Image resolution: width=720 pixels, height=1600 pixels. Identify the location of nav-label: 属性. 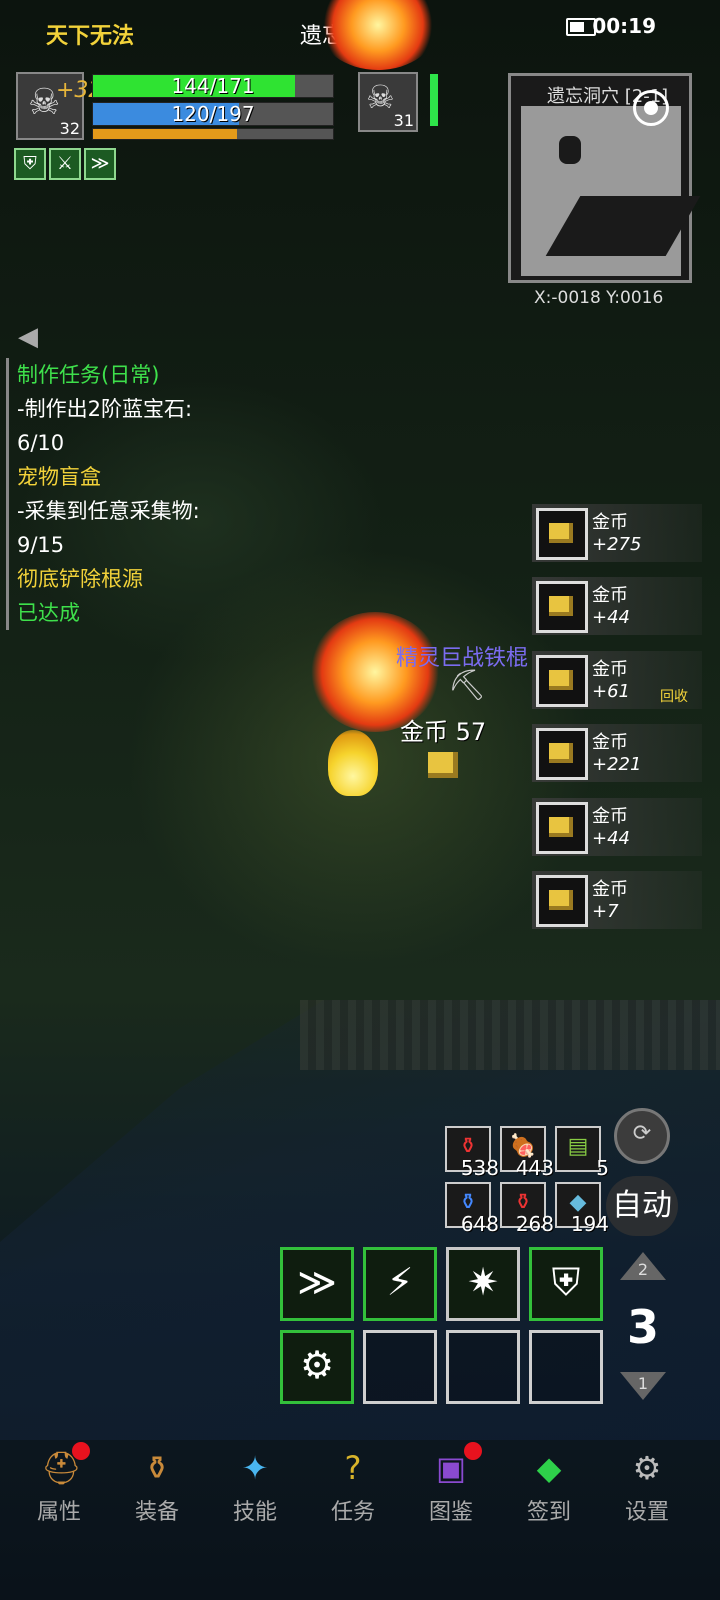
(58, 1512).